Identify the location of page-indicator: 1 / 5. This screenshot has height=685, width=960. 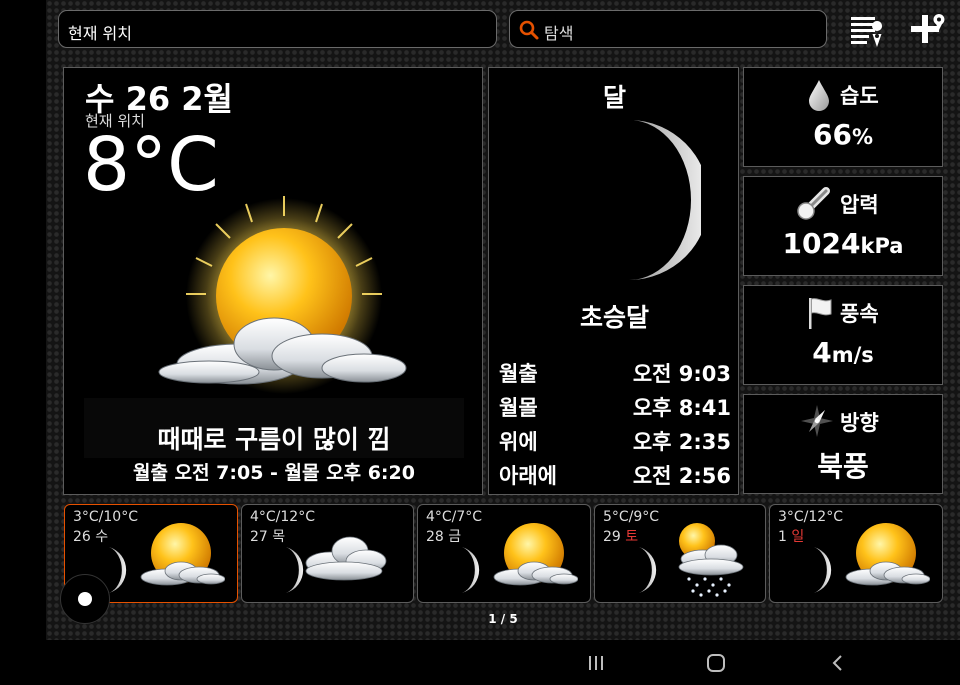
(503, 619).